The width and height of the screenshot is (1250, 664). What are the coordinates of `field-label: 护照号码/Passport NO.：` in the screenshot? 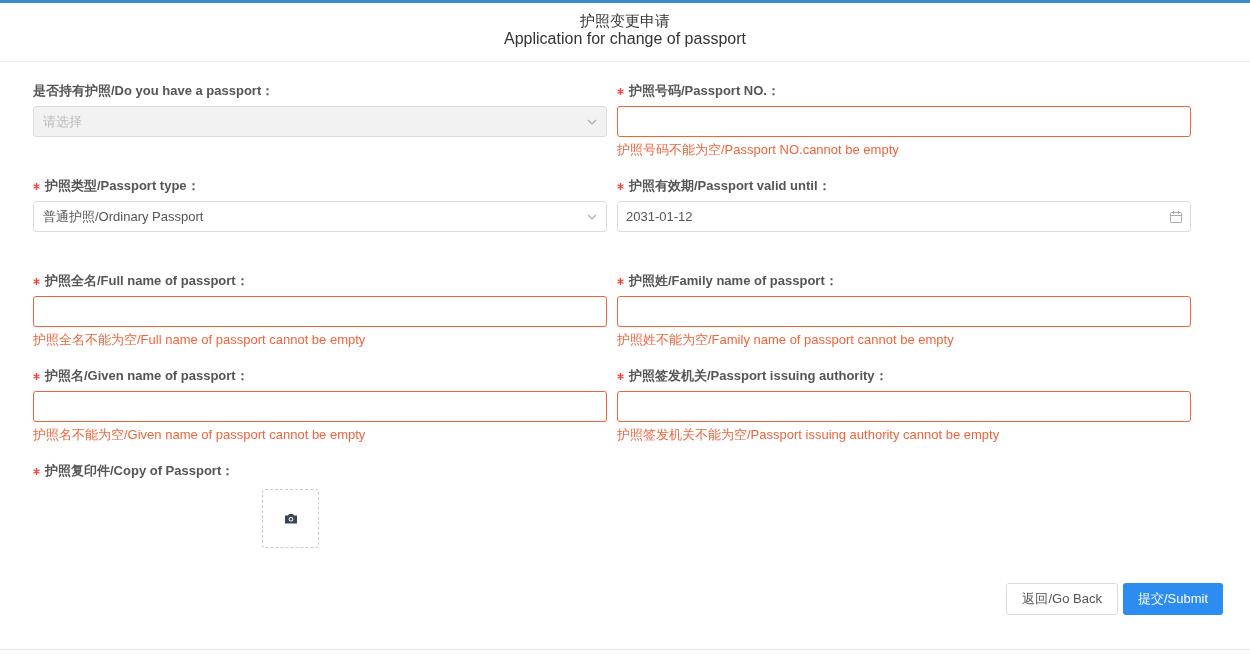 It's located at (904, 94).